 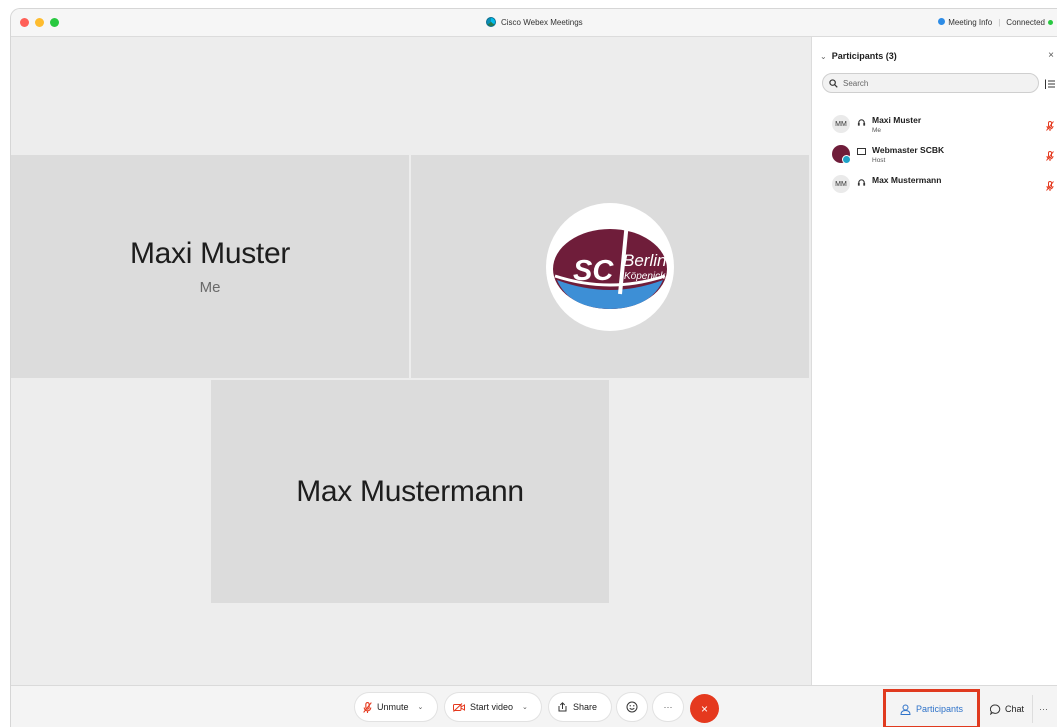 I want to click on video-off-icon, so click(x=459, y=707).